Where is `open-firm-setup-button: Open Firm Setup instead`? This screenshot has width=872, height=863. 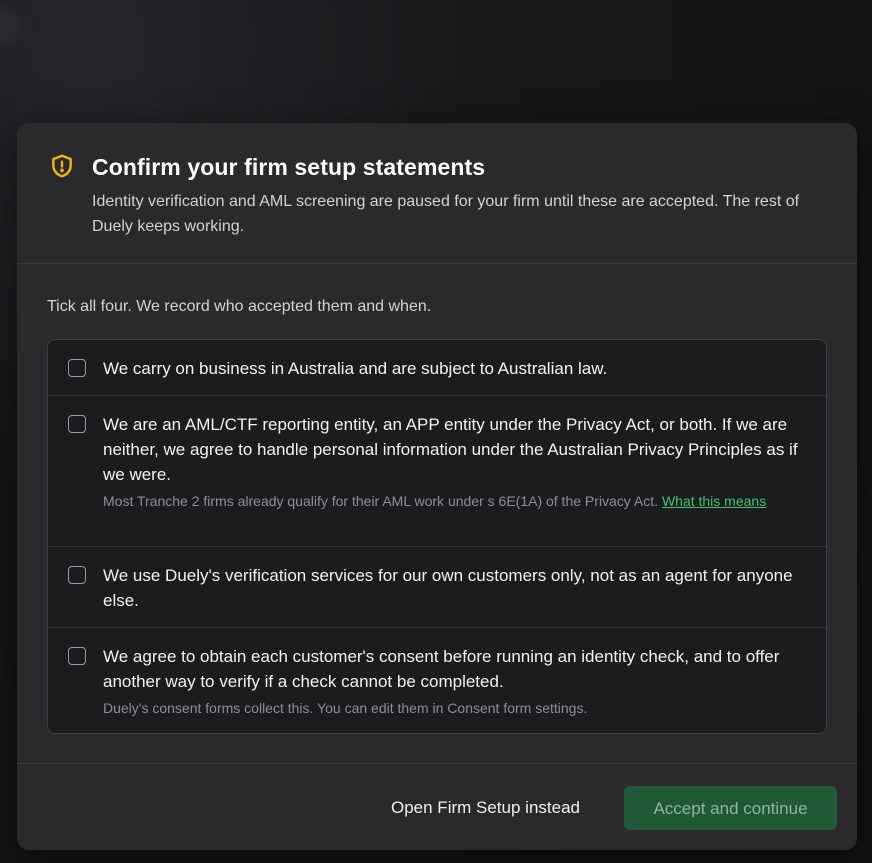 open-firm-setup-button: Open Firm Setup instead is located at coordinates (485, 808).